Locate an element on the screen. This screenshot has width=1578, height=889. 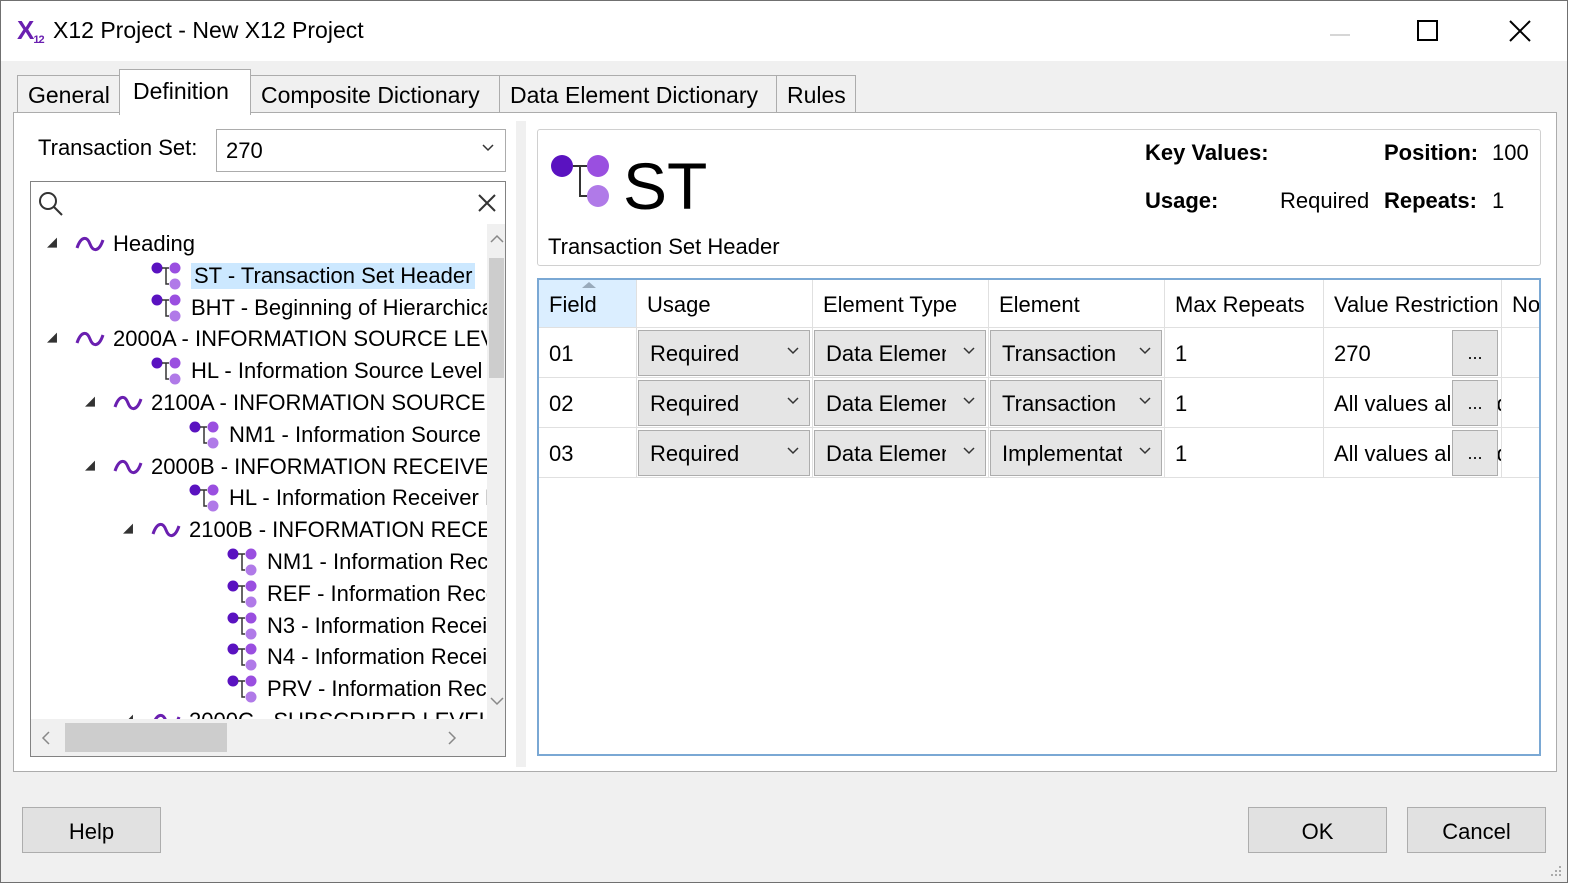
clear-search-icon is located at coordinates (487, 203).